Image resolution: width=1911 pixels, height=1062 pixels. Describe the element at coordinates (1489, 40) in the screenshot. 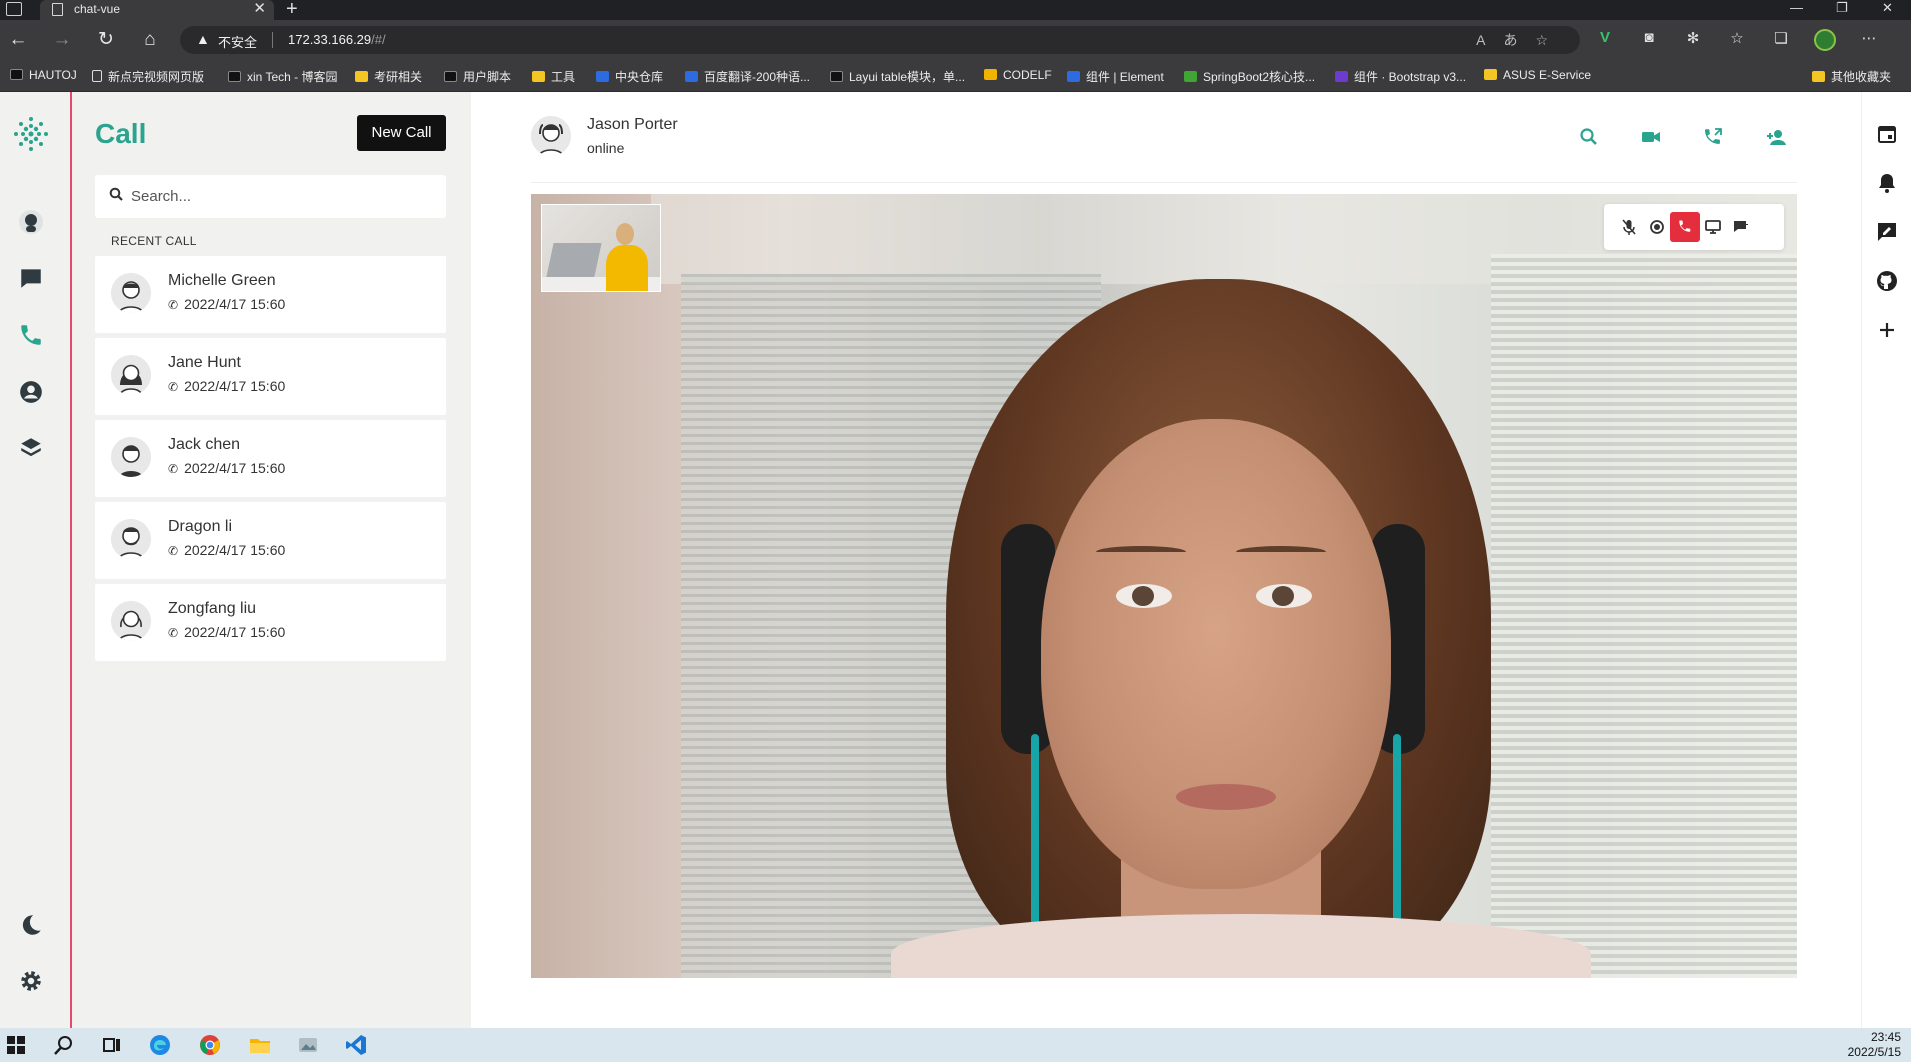

I see `read-aloud-icon: A` at that location.